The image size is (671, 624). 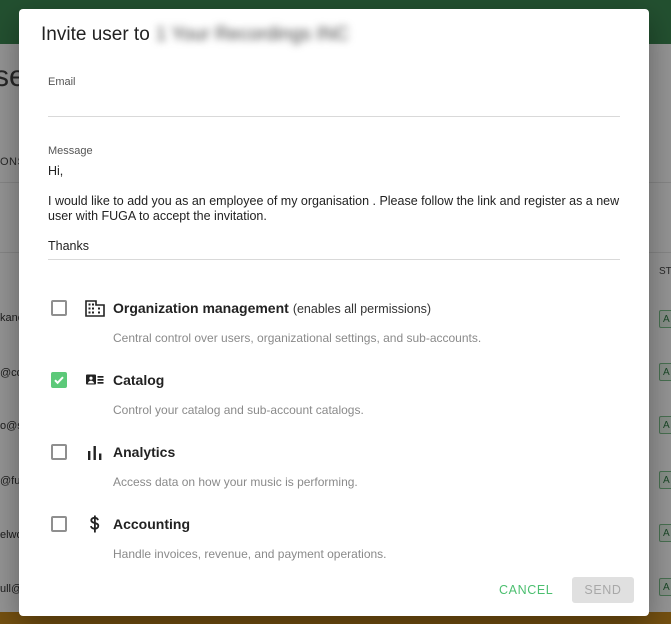 I want to click on dollar-icon, so click(x=95, y=524).